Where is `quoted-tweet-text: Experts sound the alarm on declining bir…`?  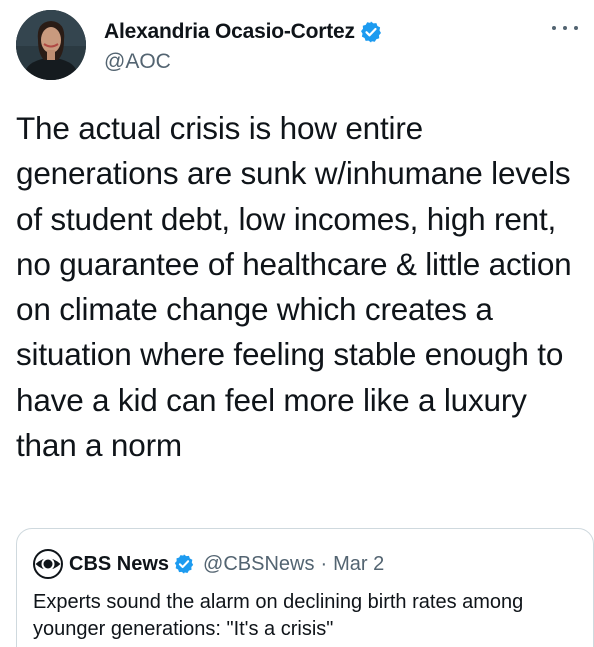
quoted-tweet-text: Experts sound the alarm on declining bir… is located at coordinates (278, 615).